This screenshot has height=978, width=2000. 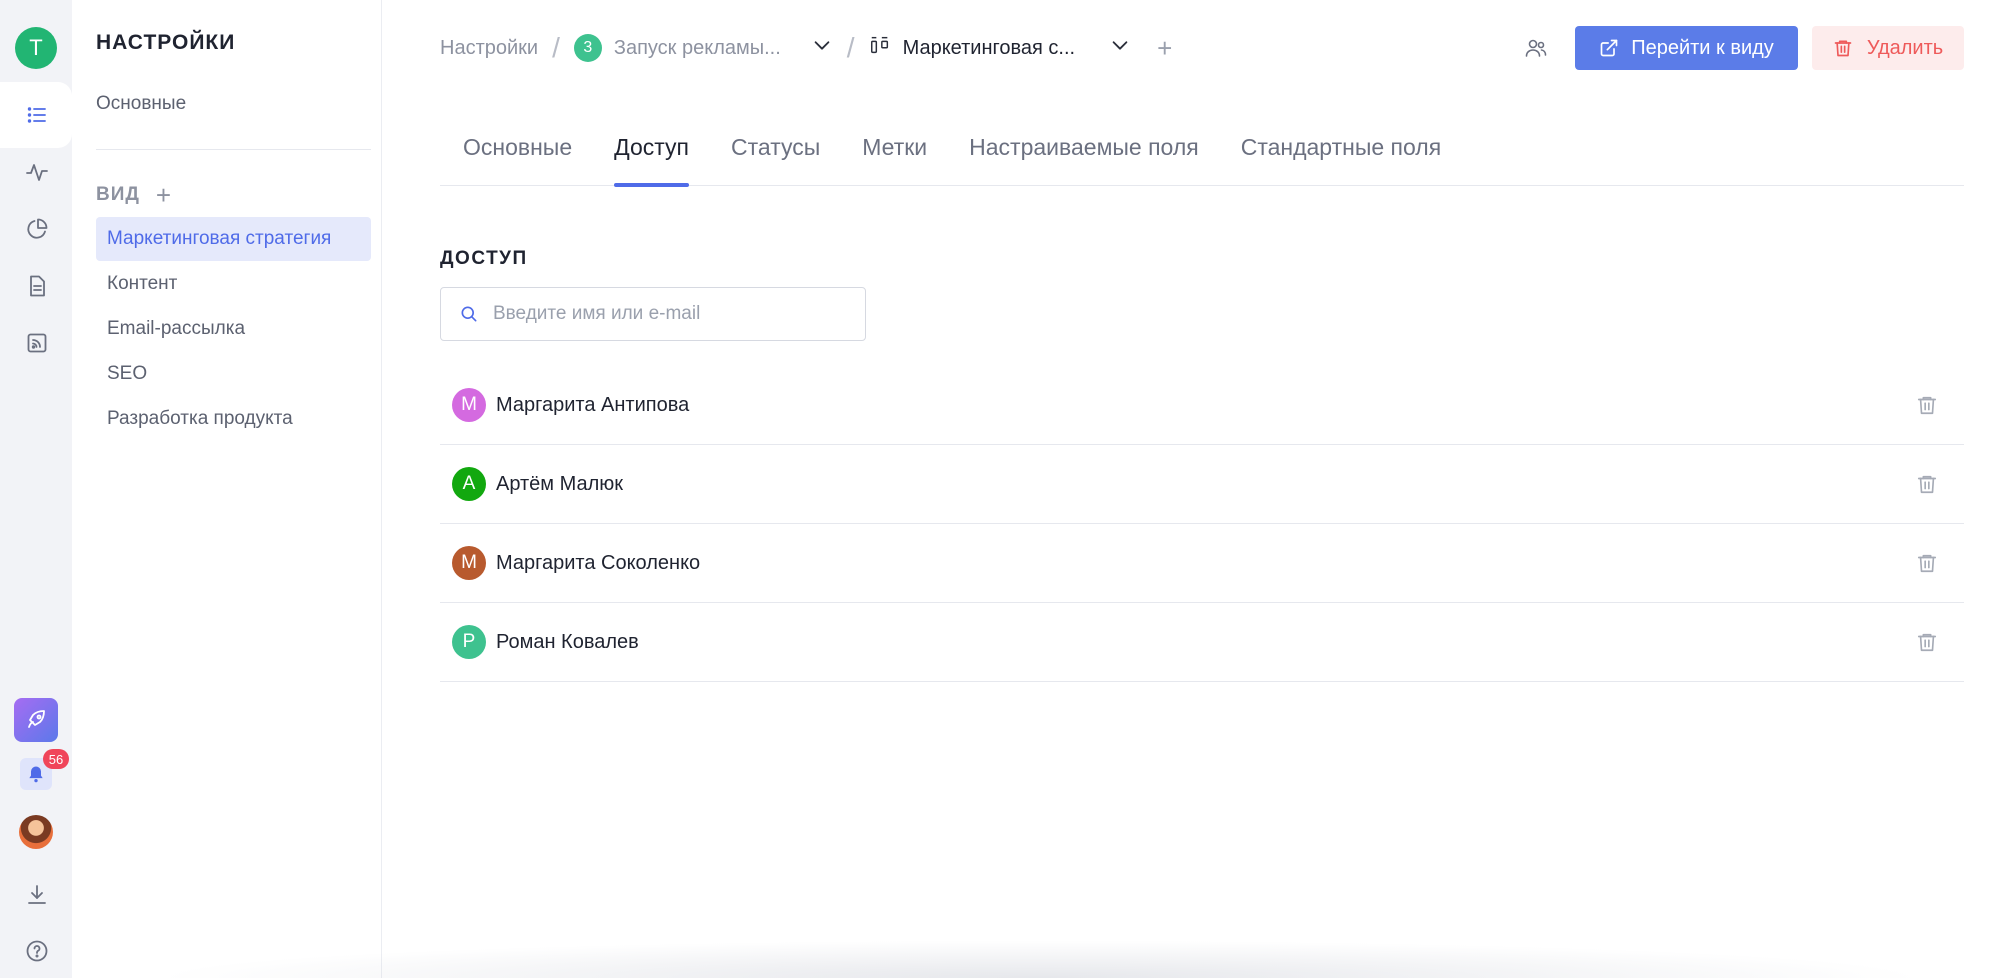 I want to click on tab-basic: Основные, so click(x=517, y=153).